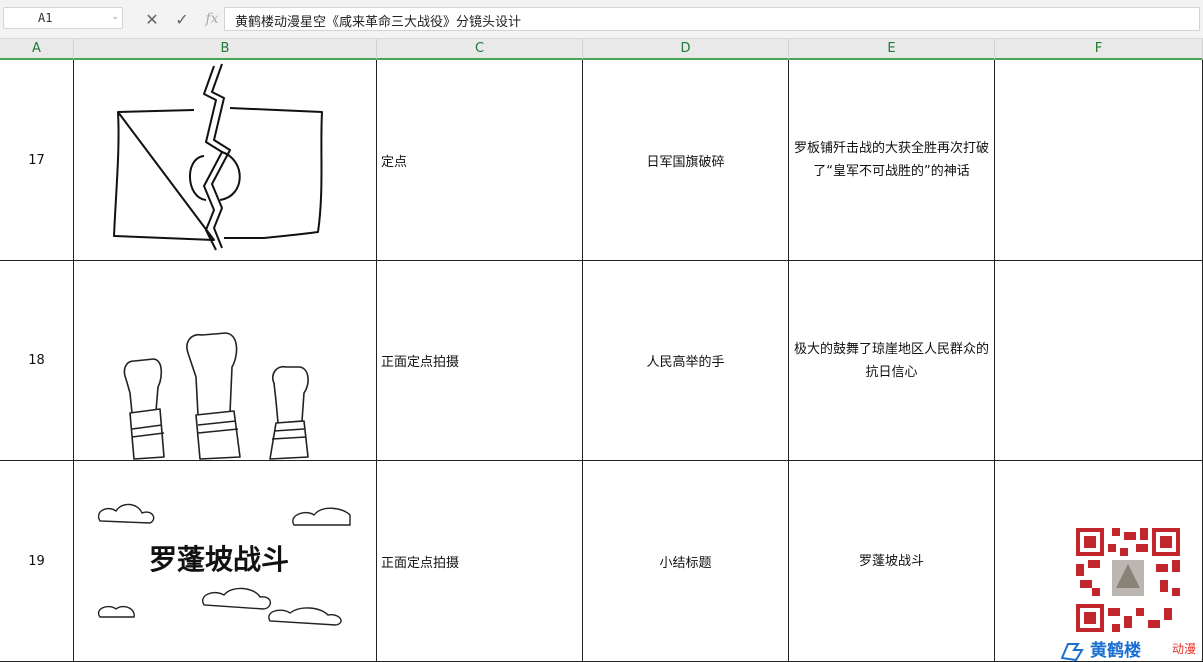 Image resolution: width=1203 pixels, height=662 pixels. Describe the element at coordinates (686, 49) in the screenshot. I see `column-header-d: D` at that location.